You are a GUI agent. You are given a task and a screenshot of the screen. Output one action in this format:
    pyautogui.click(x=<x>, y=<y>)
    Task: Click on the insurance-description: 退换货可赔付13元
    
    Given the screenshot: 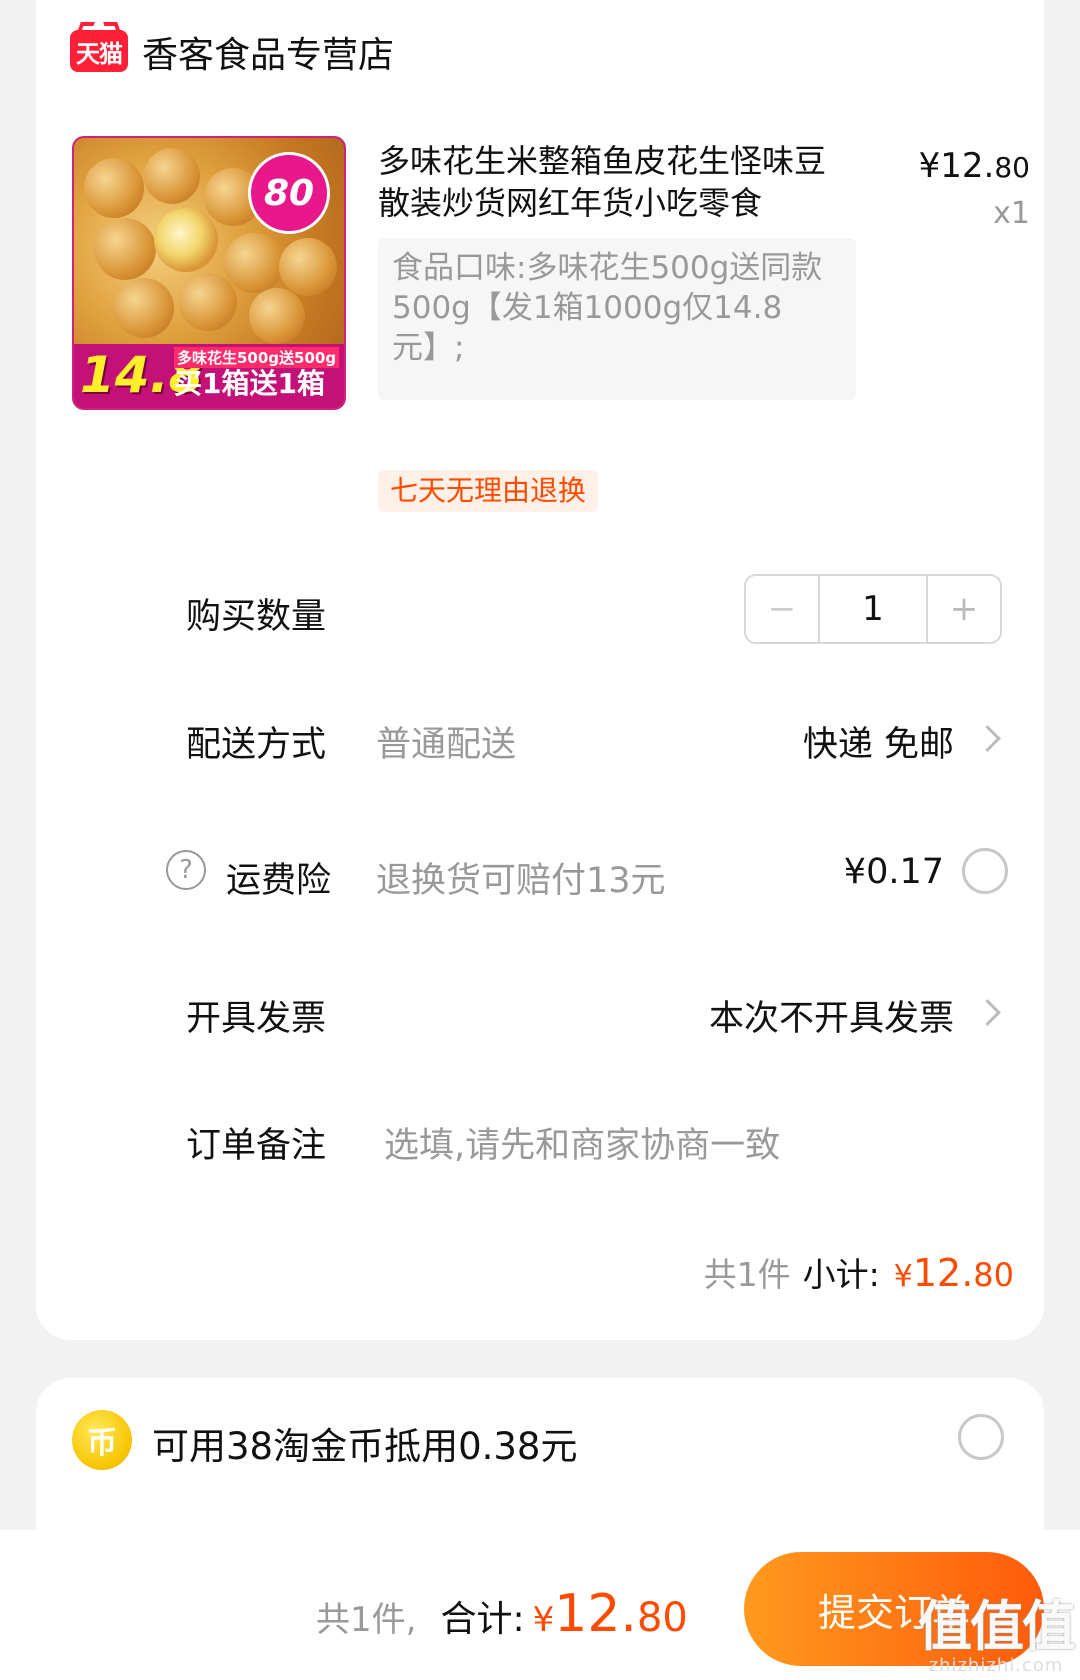 What is the action you would take?
    pyautogui.click(x=521, y=881)
    